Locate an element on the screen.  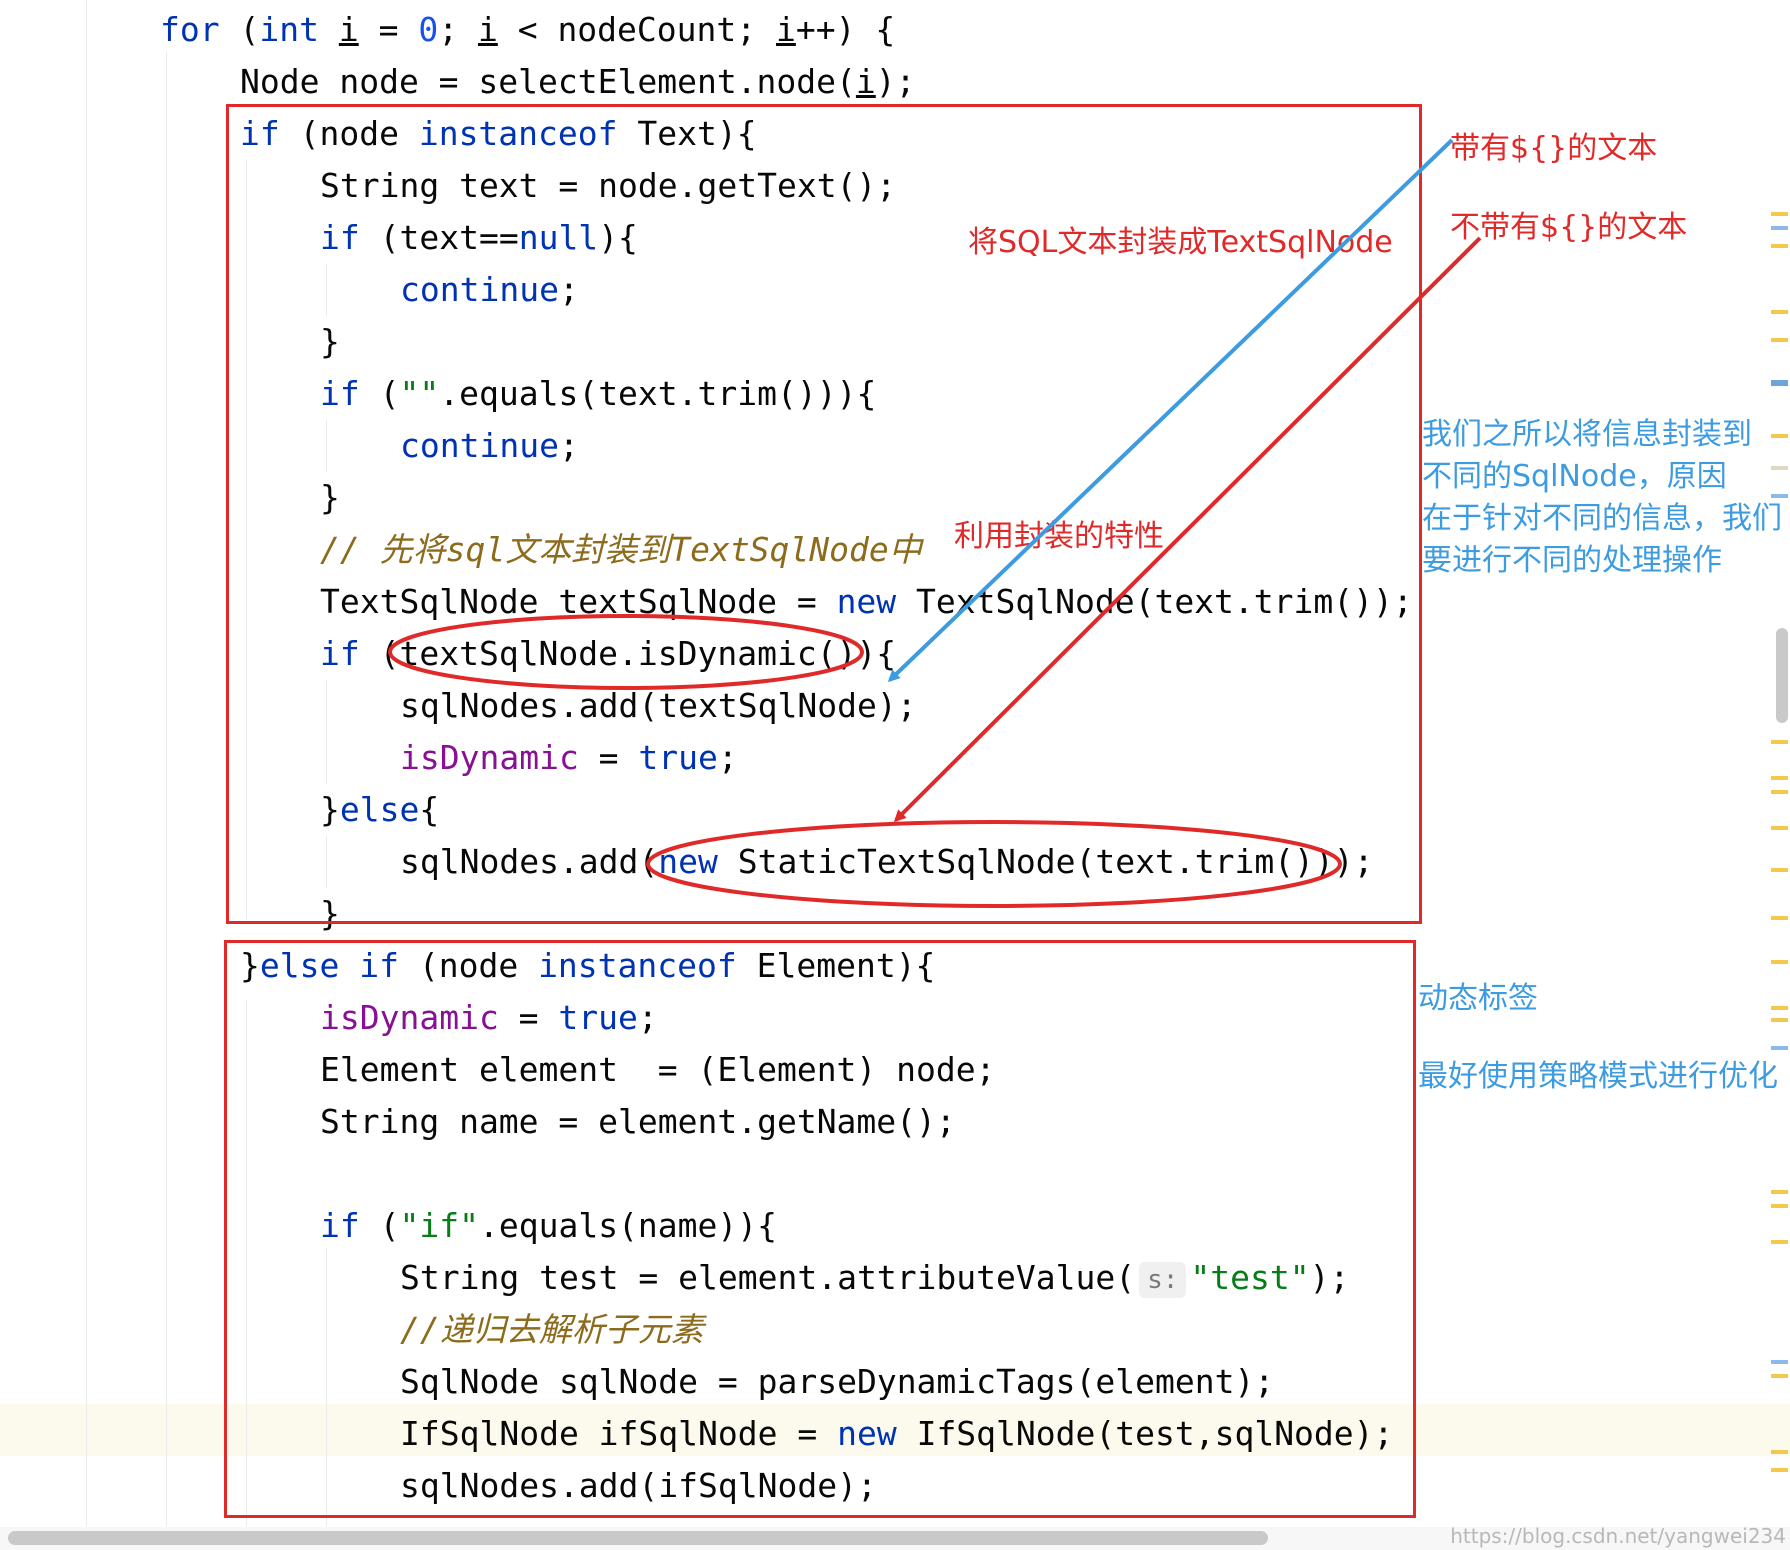
vertical-scrollbar-thumb is located at coordinates (1782, 675).